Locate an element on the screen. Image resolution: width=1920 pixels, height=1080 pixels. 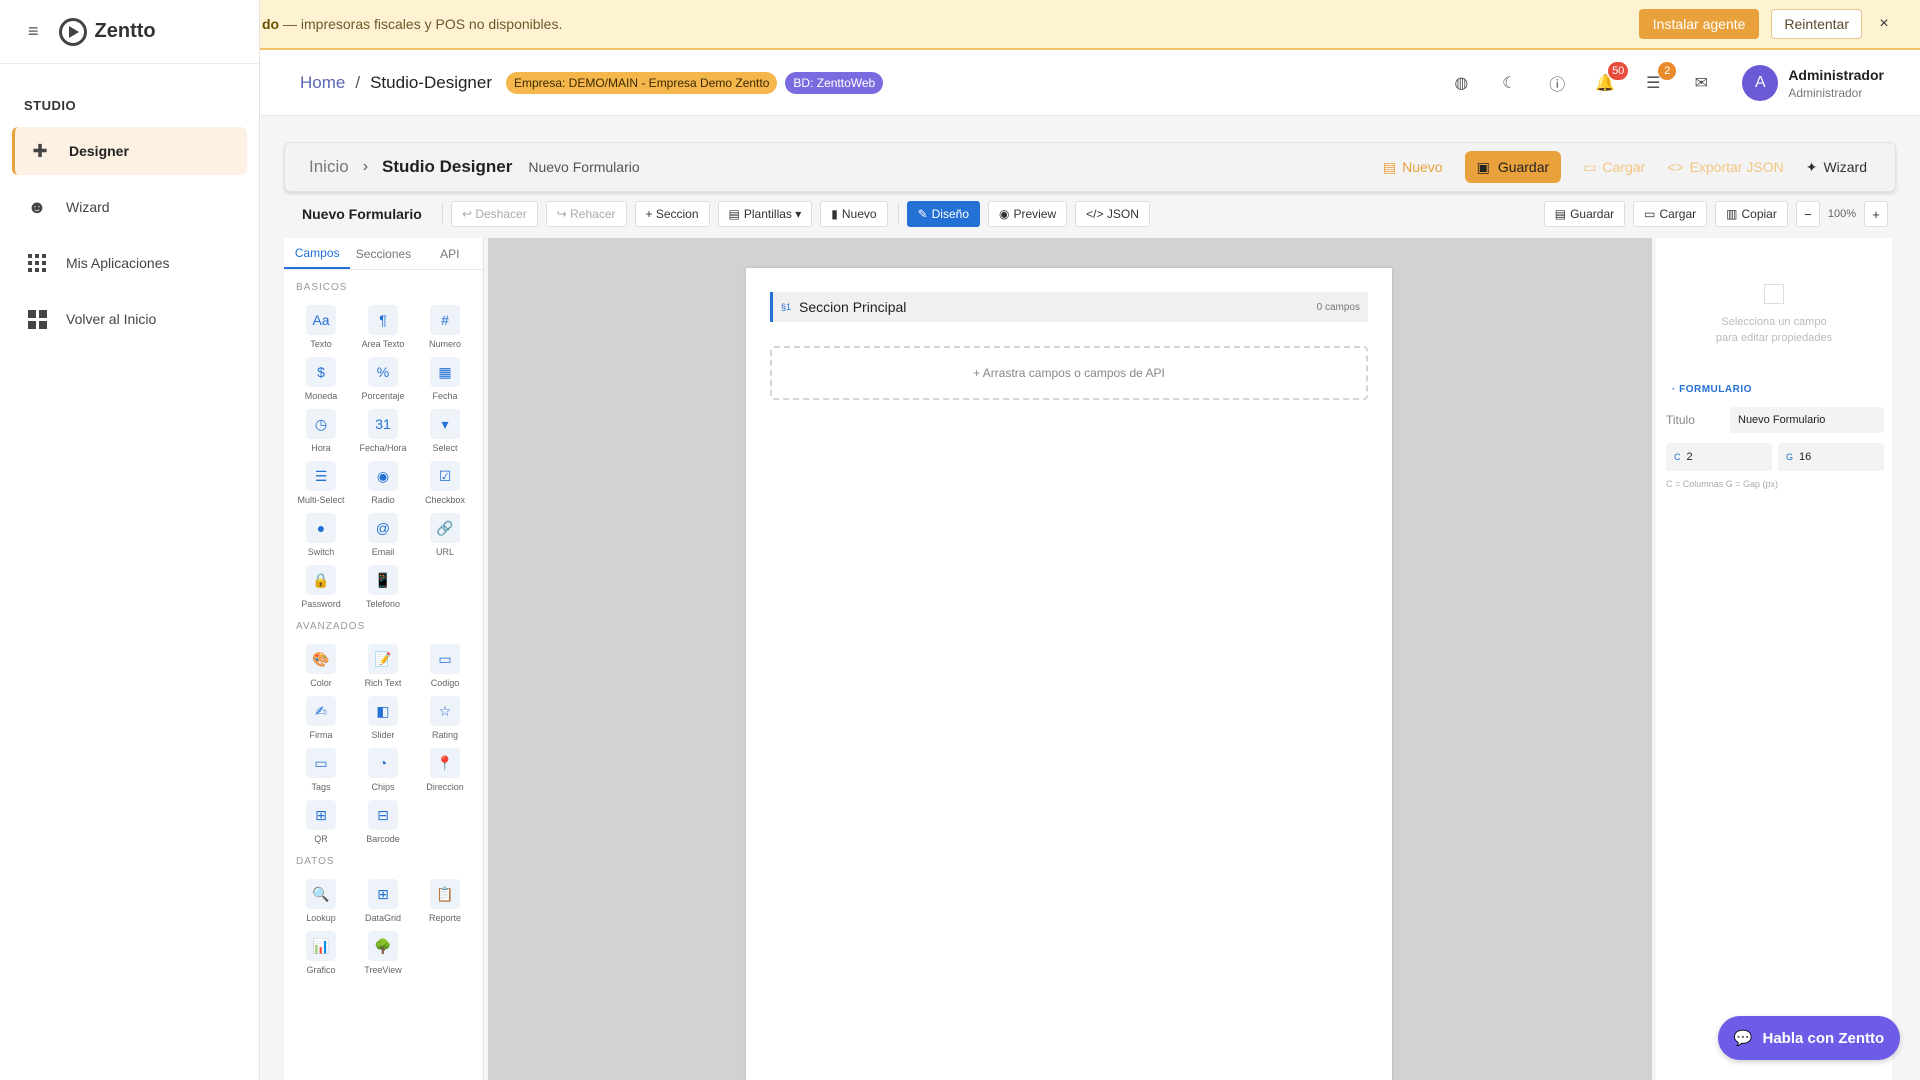
gap-input: G 16 is located at coordinates (1831, 457).